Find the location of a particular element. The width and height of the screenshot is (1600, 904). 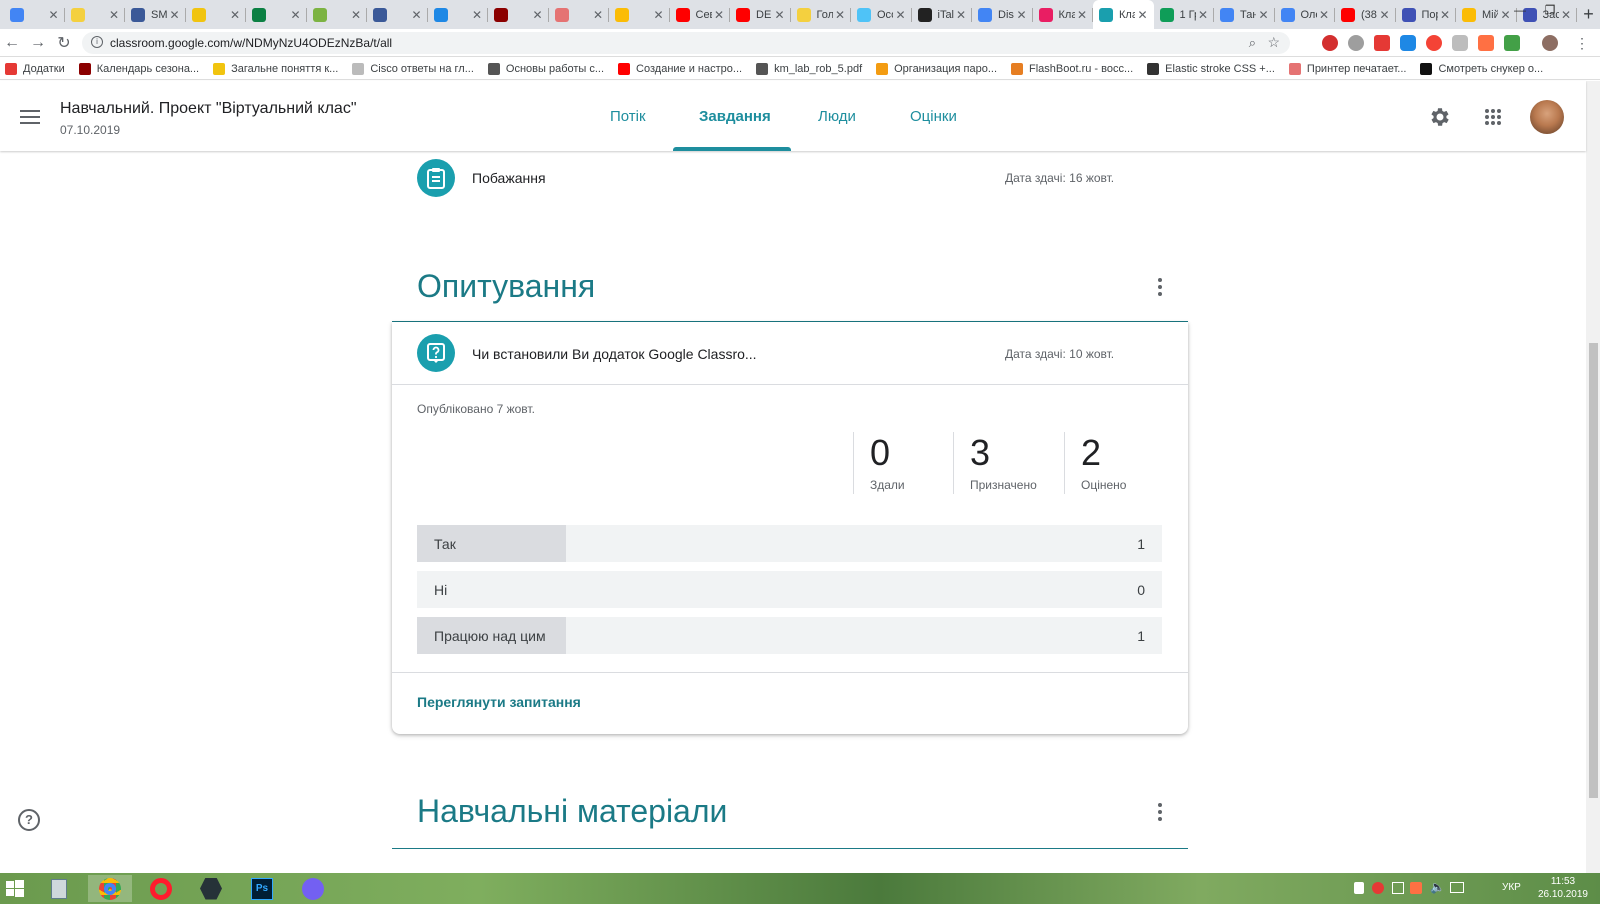

classroom-extension-icon is located at coordinates (1512, 43).